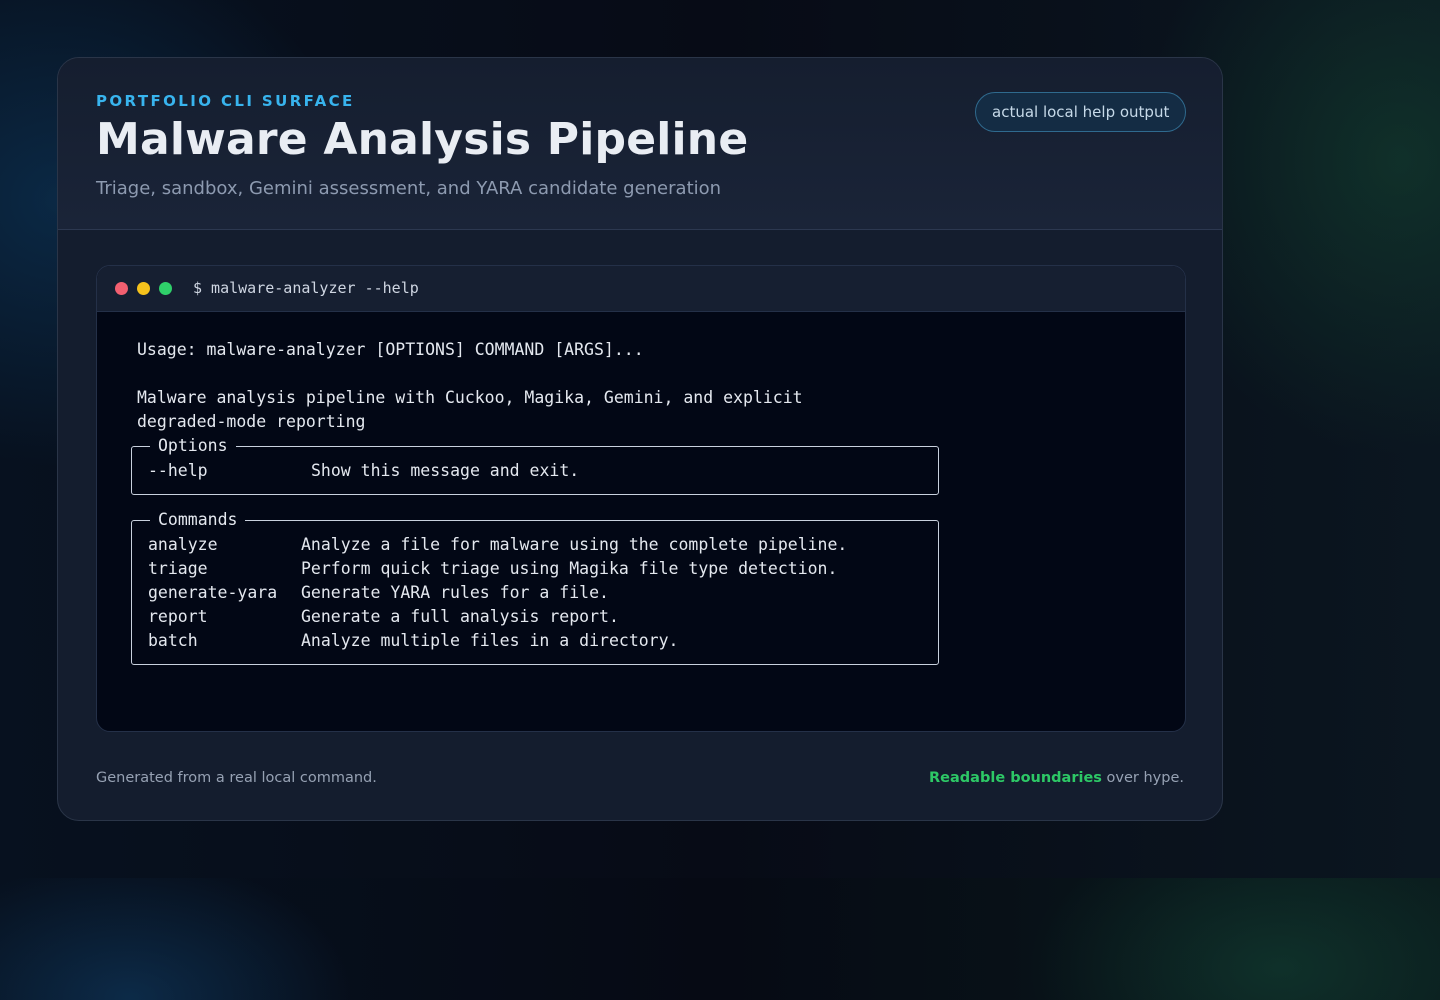  I want to click on source-badge: actual local help output, so click(1081, 112).